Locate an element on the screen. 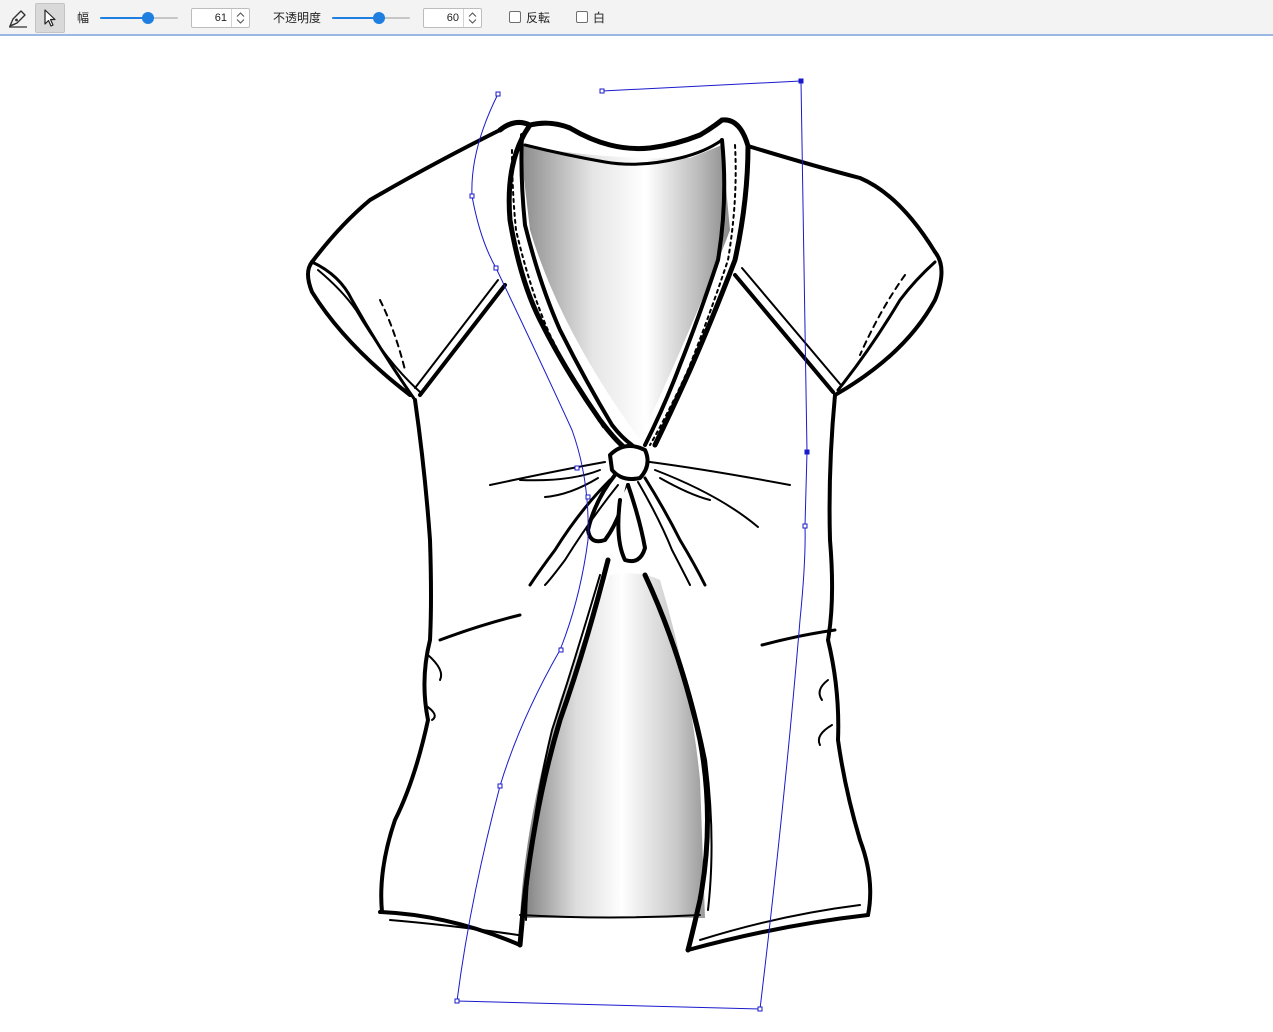 This screenshot has width=1273, height=1032. selection-path-top is located at coordinates (701, 86).